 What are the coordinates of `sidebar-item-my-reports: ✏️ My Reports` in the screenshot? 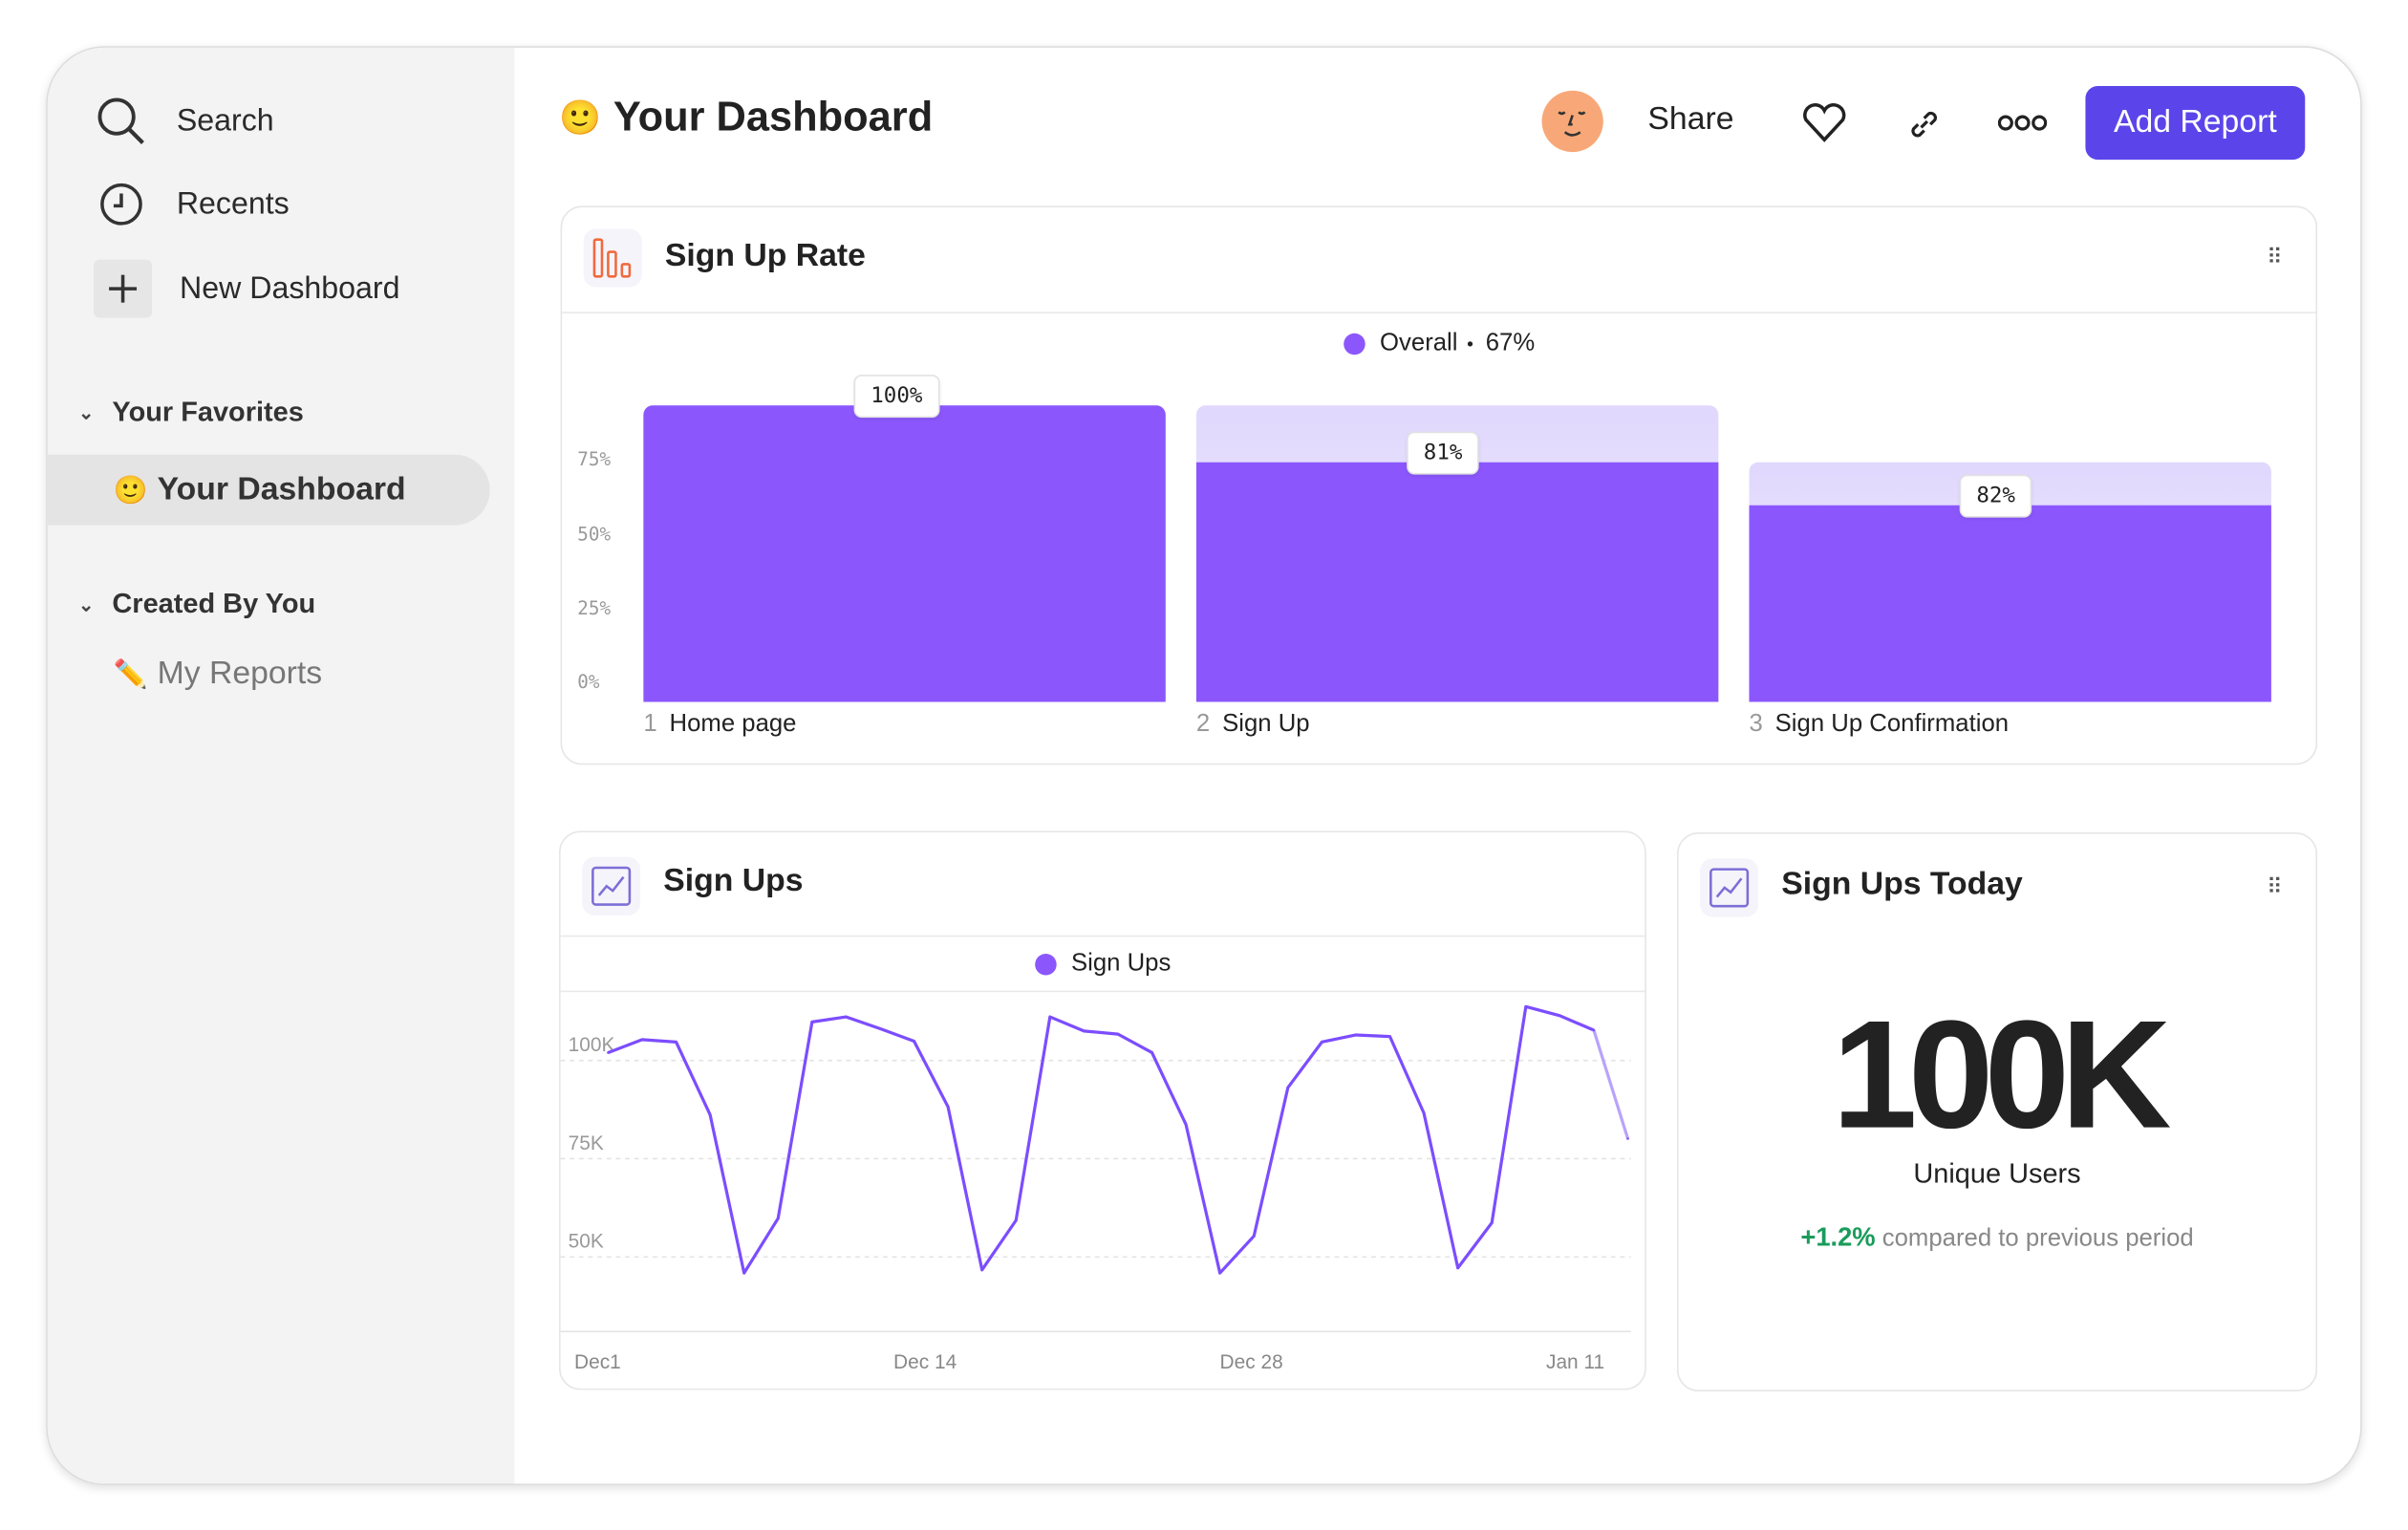 It's located at (218, 674).